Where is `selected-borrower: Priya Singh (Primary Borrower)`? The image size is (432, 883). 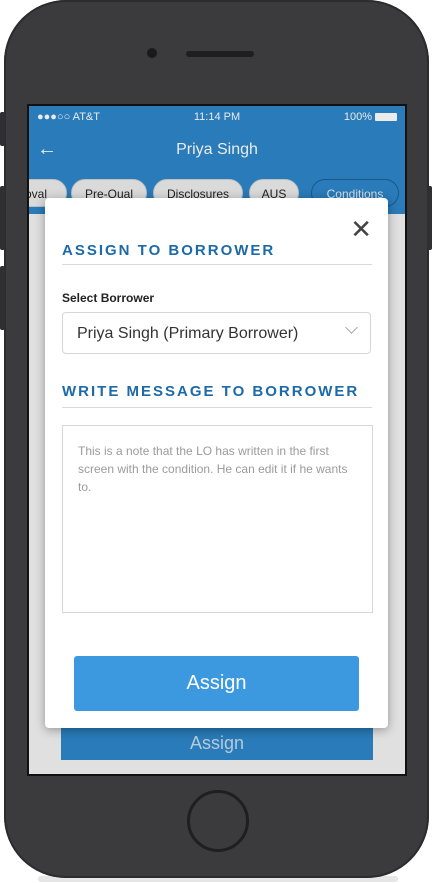
selected-borrower: Priya Singh (Primary Borrower) is located at coordinates (188, 333).